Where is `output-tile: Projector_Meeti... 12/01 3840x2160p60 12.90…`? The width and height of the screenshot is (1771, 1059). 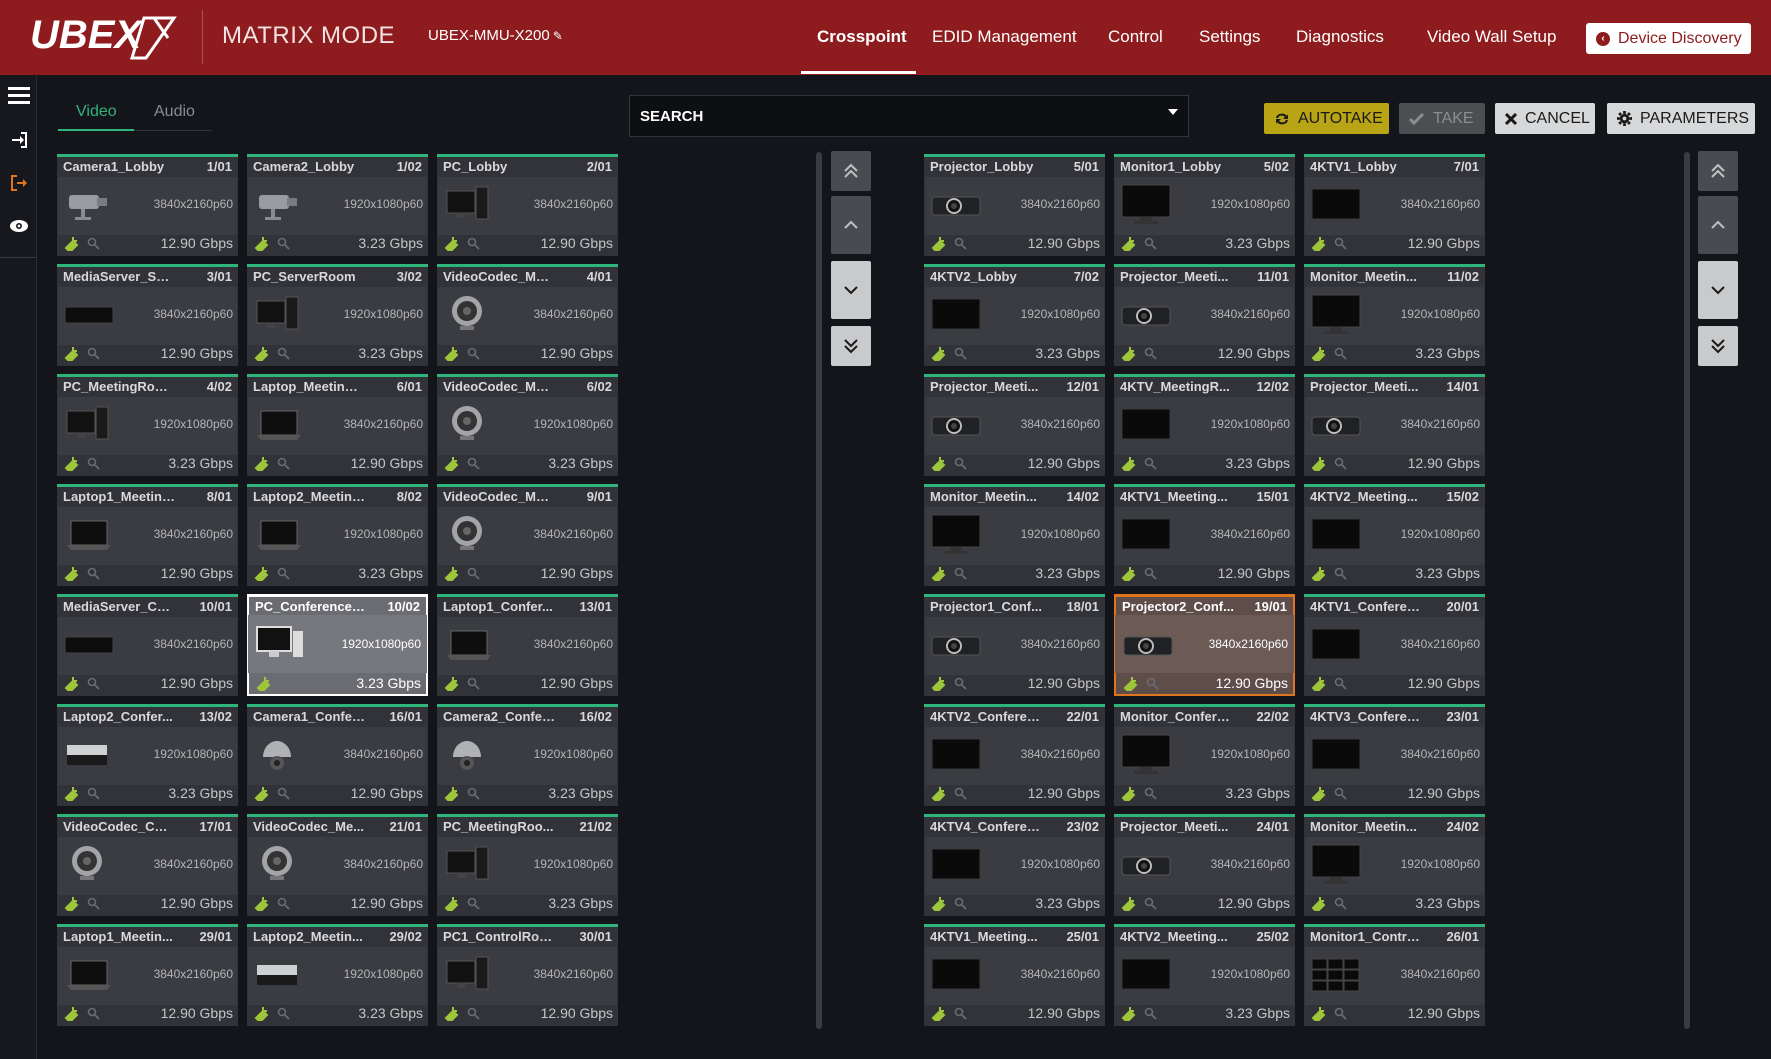
output-tile: Projector_Meeti... 12/01 3840x2160p60 12.90… is located at coordinates (1014, 425).